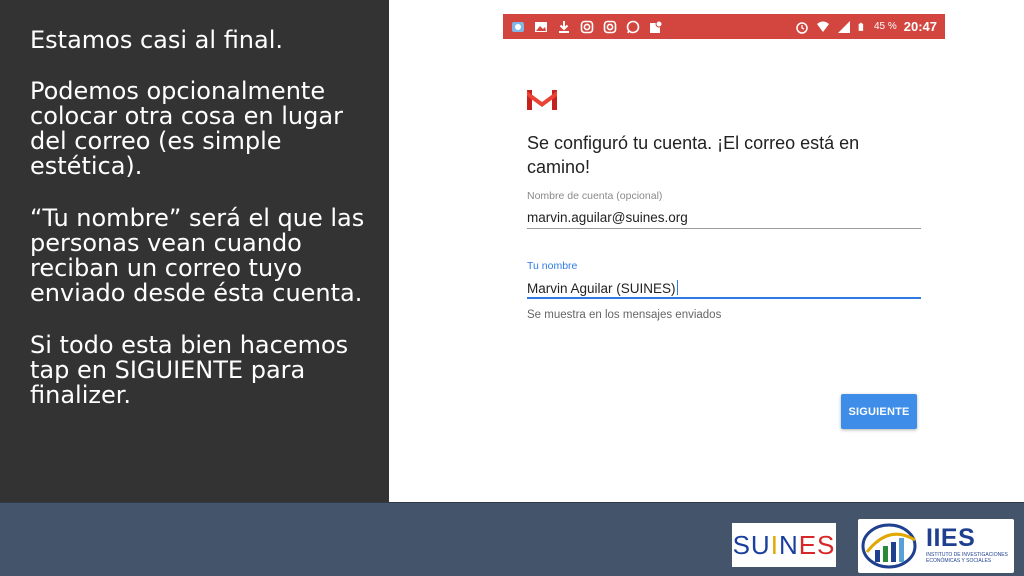  Describe the element at coordinates (542, 100) in the screenshot. I see `gmail-logo-icon` at that location.